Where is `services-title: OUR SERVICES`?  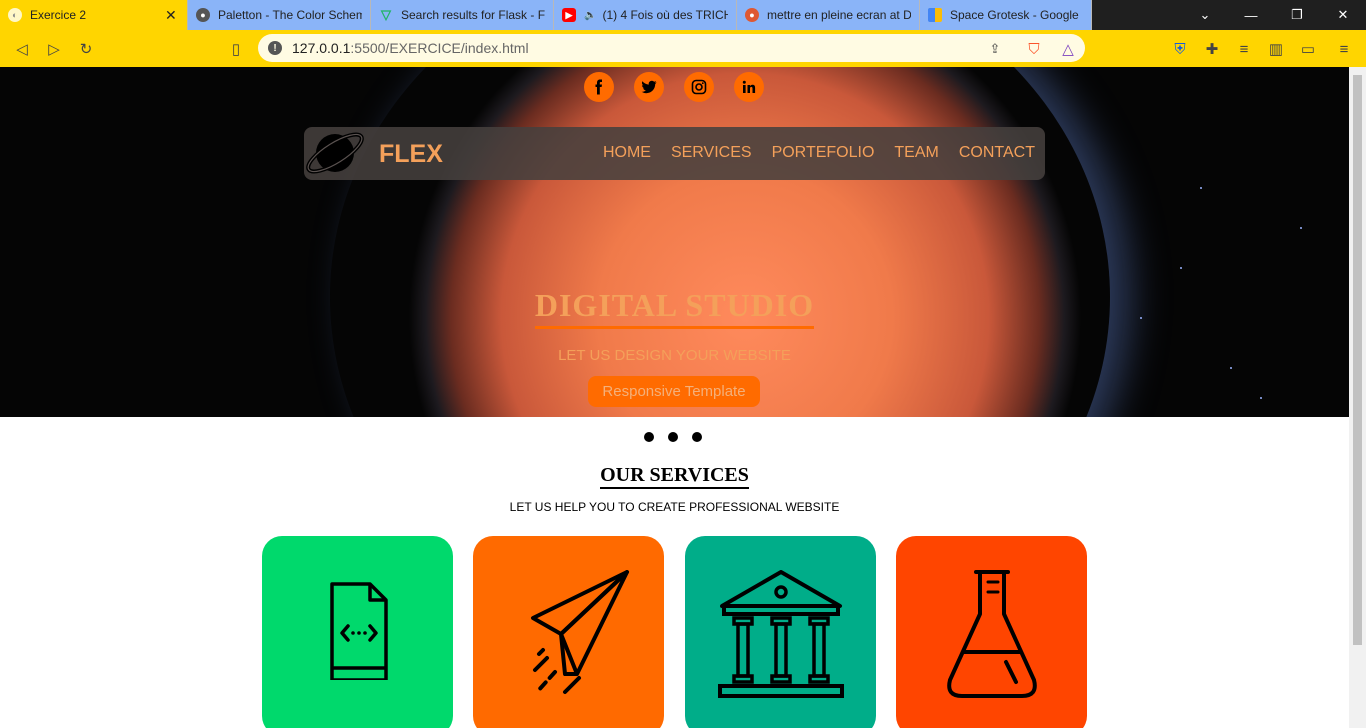
services-title: OUR SERVICES is located at coordinates (674, 476).